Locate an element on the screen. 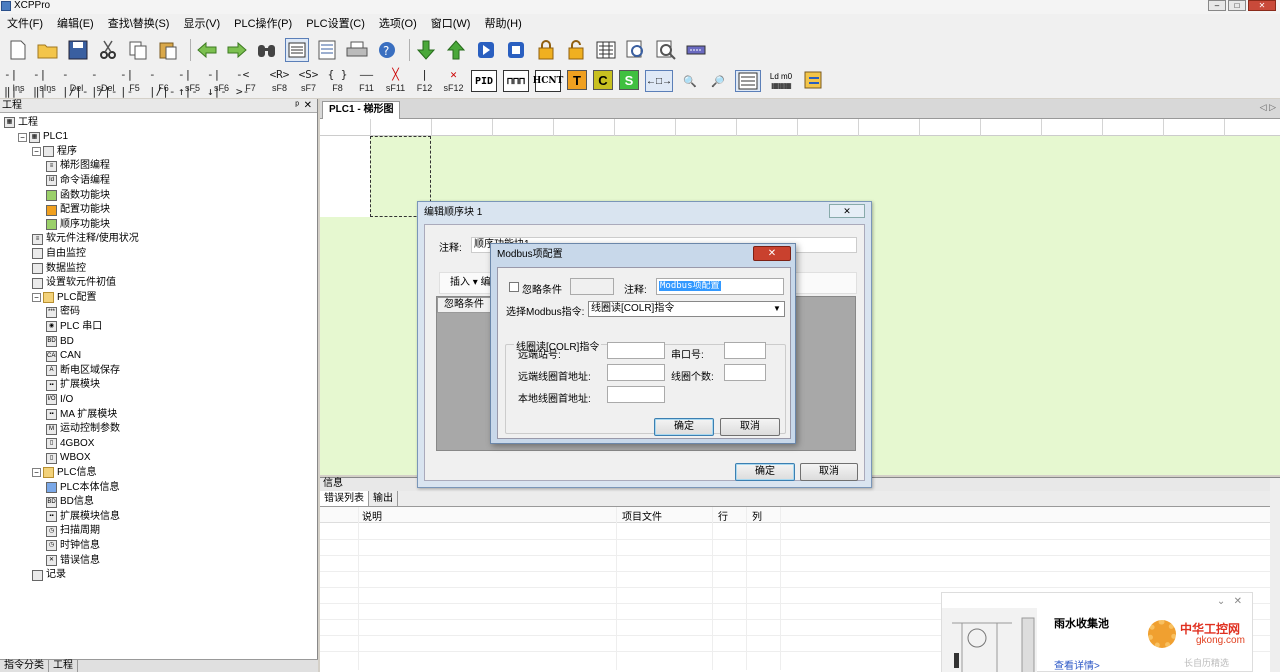  zoom-out-icon: 🔎 is located at coordinates (718, 81).